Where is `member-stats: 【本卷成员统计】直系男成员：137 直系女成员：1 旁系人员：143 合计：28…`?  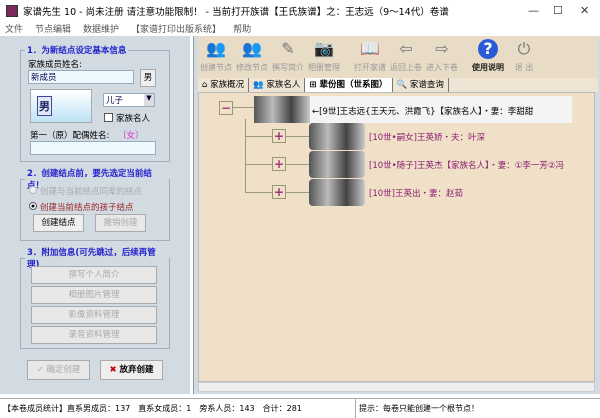
member-stats: 【本卷成员统计】直系男成员：137 直系女成员：1 旁系人员：143 合计：28… is located at coordinates (152, 408).